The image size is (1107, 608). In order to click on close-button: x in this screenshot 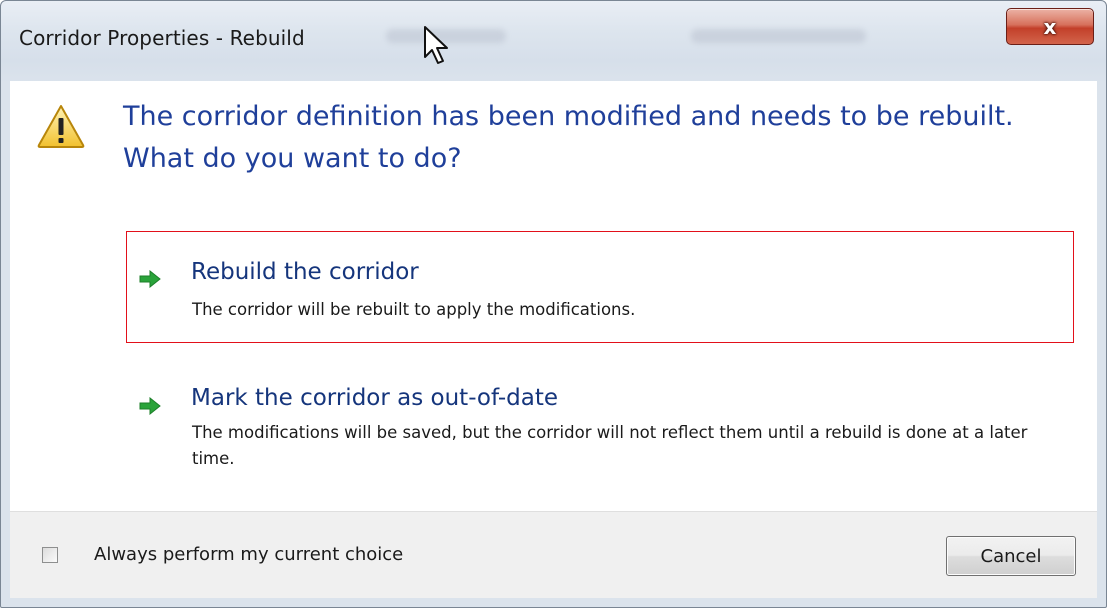, I will do `click(1050, 26)`.